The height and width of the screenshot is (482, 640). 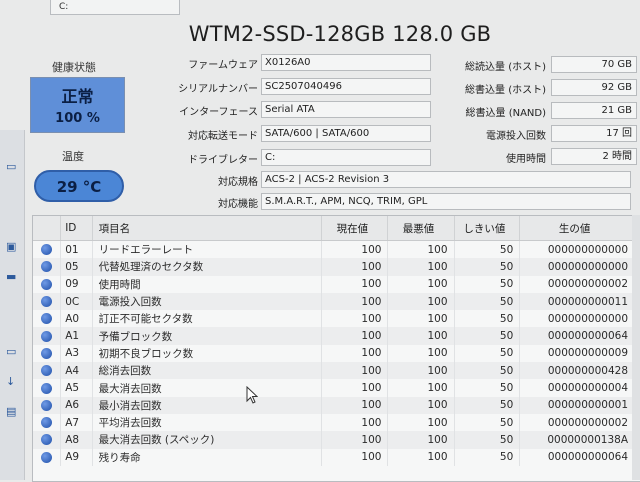 What do you see at coordinates (76, 249) in the screenshot?
I see `row-id: 01` at bounding box center [76, 249].